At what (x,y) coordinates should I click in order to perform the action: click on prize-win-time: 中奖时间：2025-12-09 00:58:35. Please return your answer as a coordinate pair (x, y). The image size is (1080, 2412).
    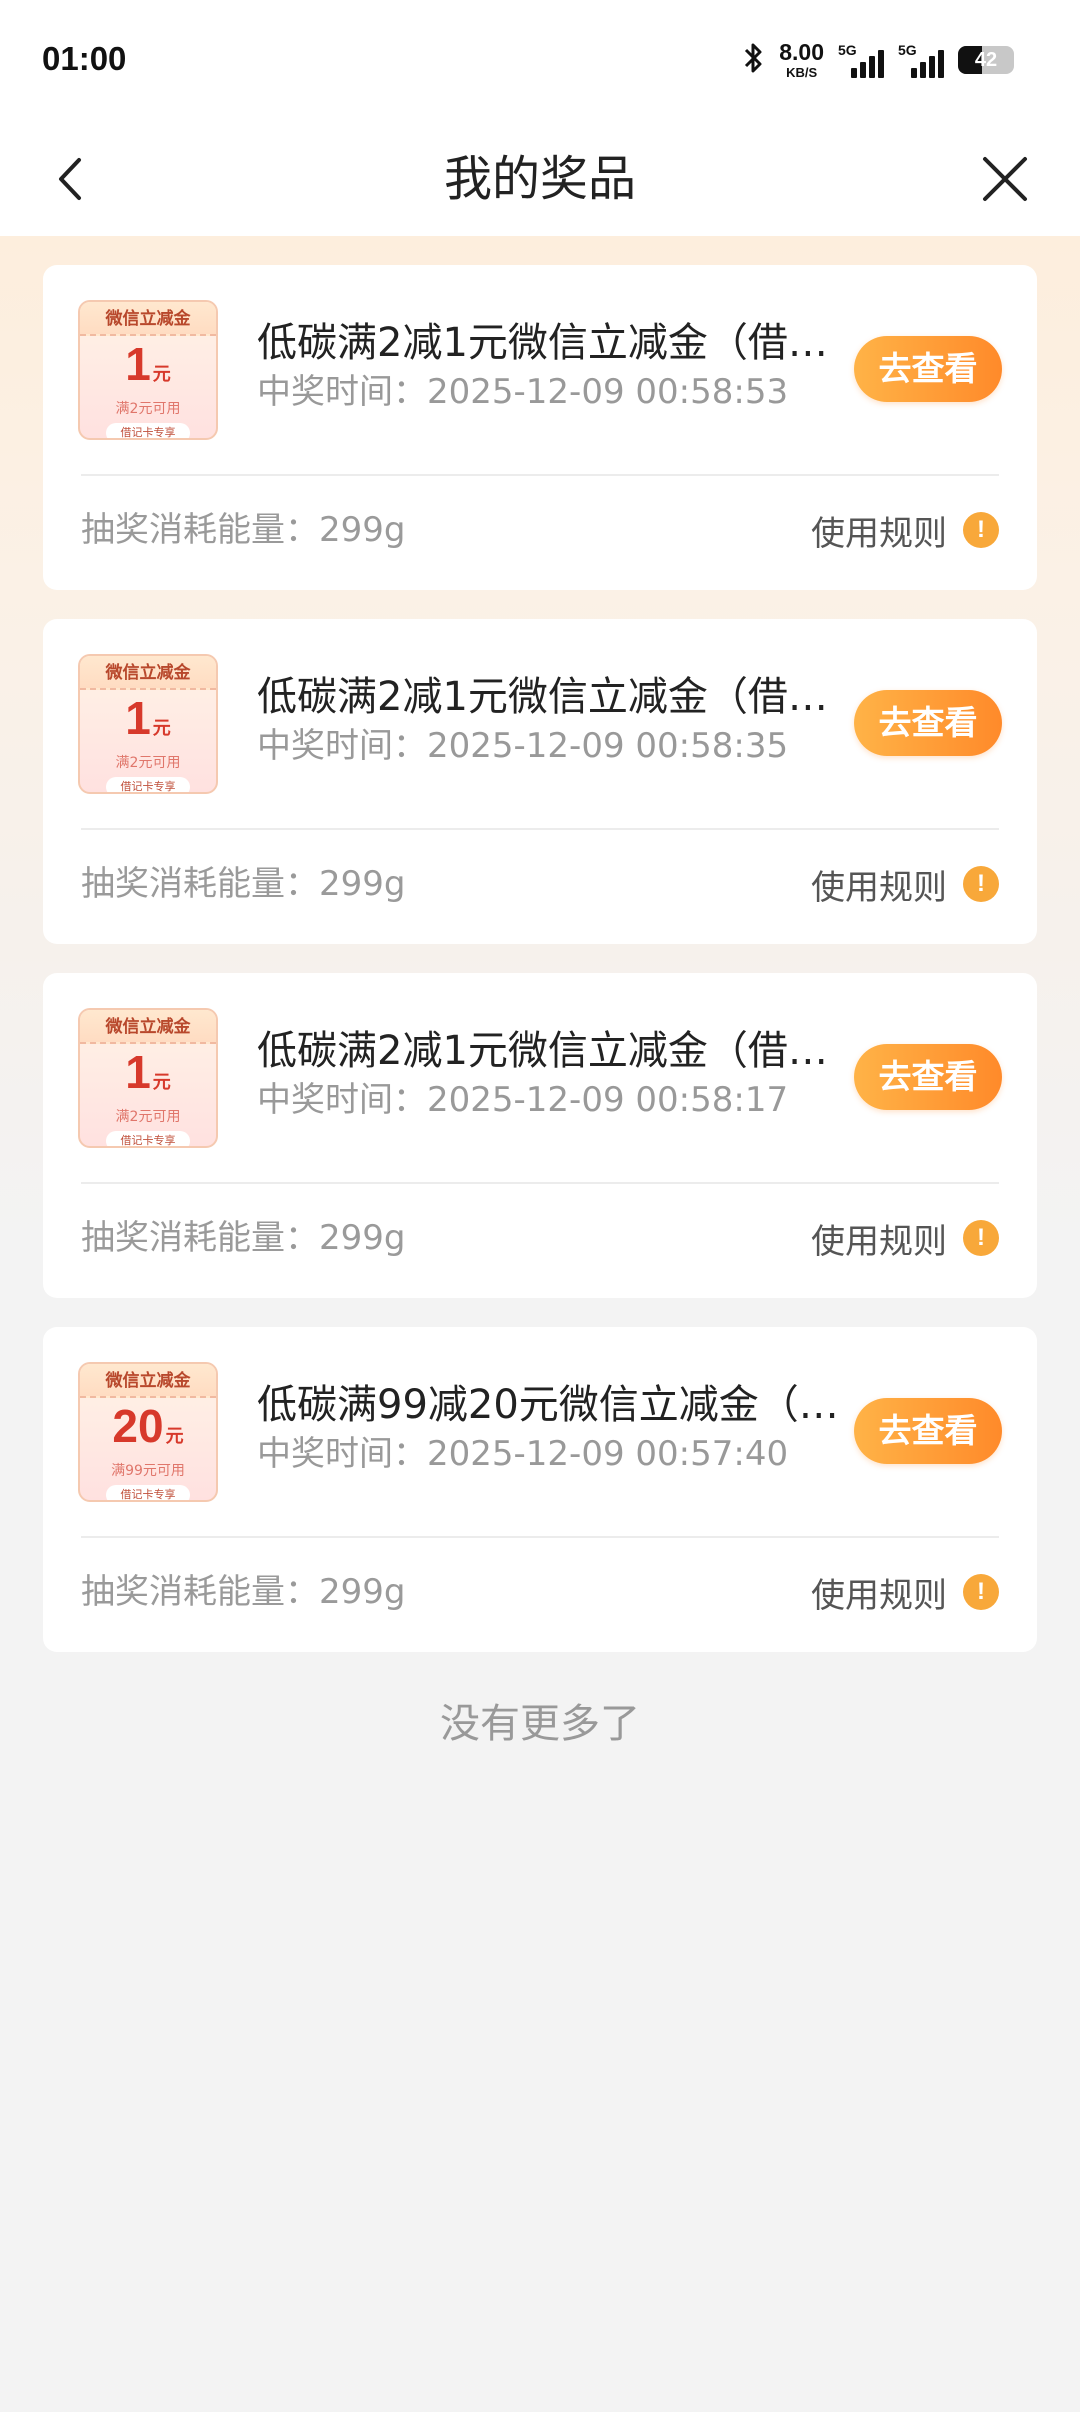
    Looking at the image, I should click on (523, 746).